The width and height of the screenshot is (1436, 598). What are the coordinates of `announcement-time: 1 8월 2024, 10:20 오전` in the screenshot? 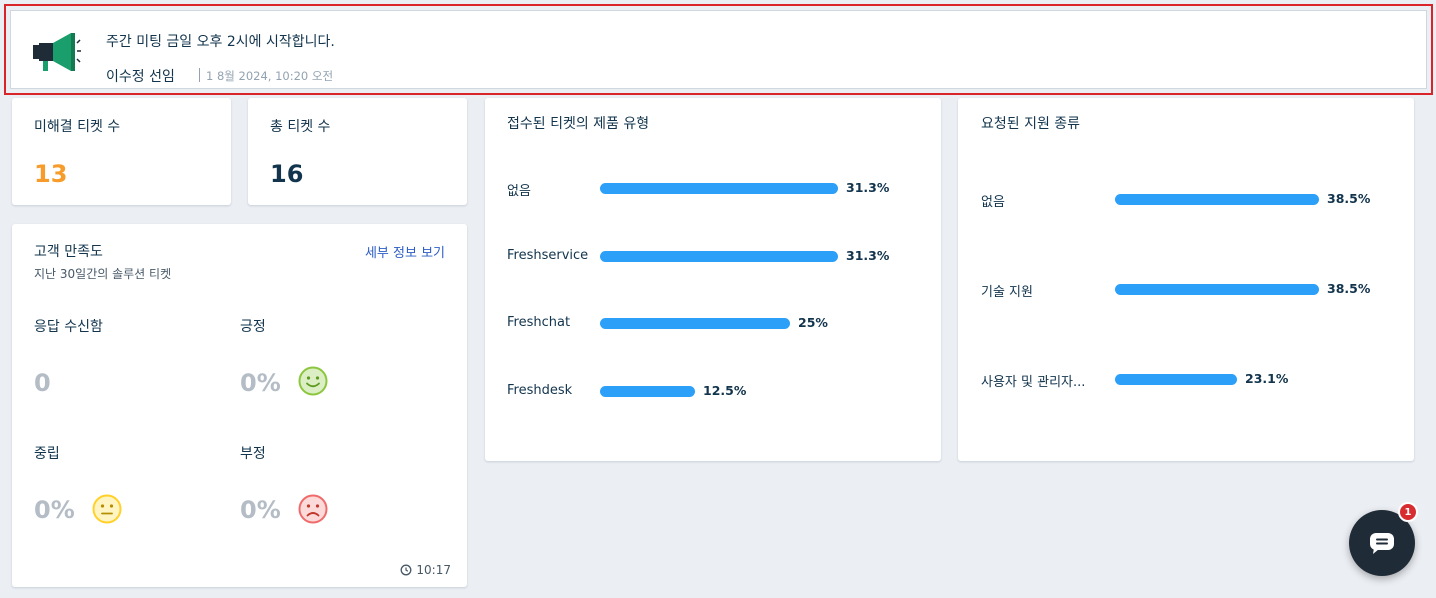 It's located at (270, 76).